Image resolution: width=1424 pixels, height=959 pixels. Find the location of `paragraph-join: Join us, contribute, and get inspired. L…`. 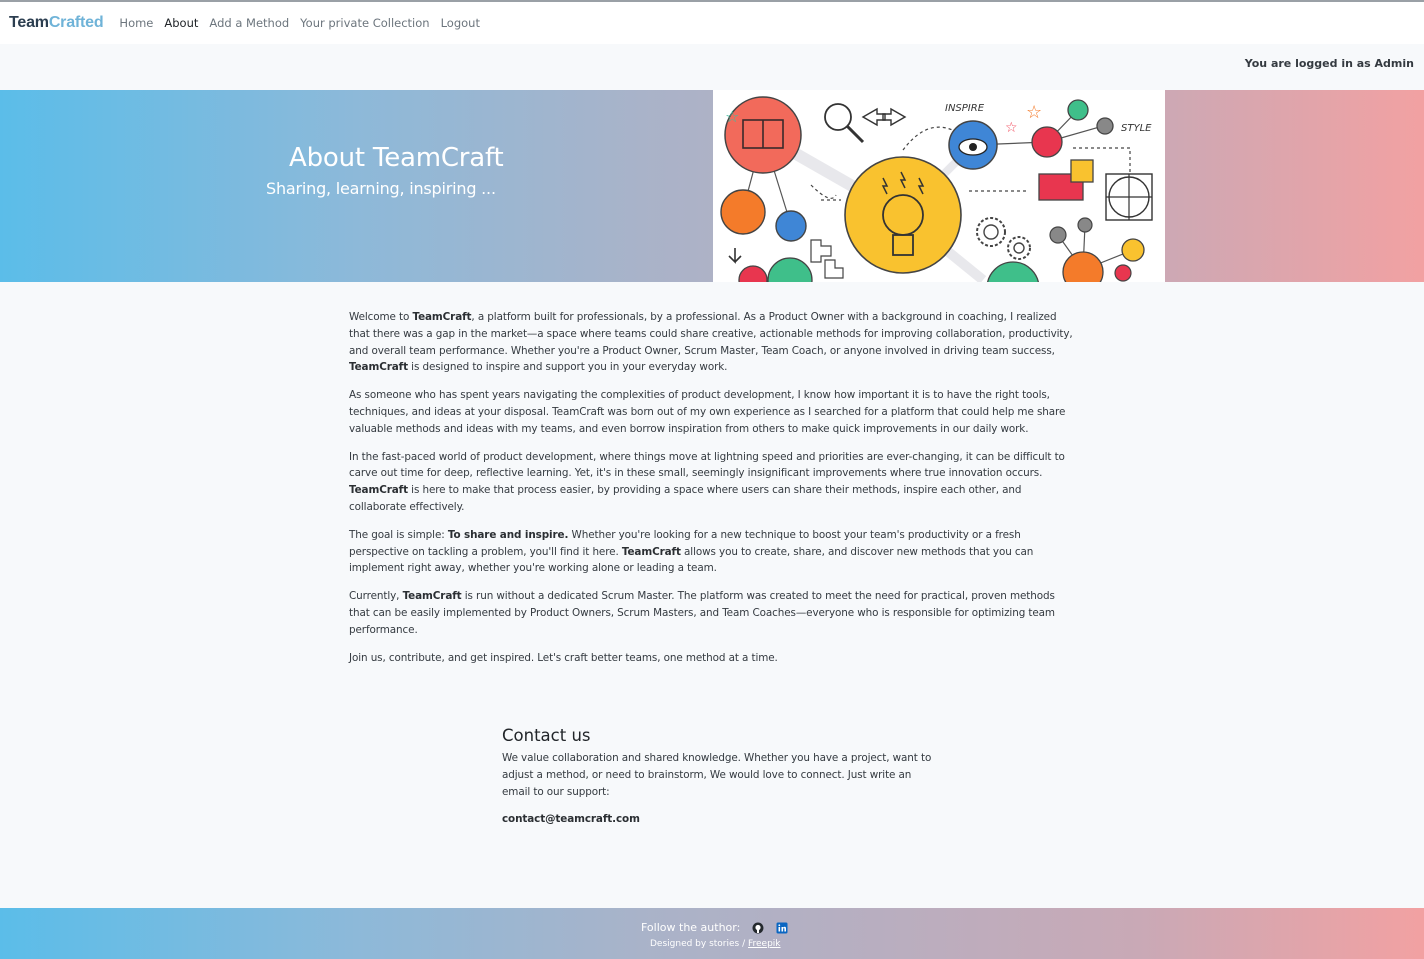

paragraph-join: Join us, contribute, and get inspired. L… is located at coordinates (563, 657).